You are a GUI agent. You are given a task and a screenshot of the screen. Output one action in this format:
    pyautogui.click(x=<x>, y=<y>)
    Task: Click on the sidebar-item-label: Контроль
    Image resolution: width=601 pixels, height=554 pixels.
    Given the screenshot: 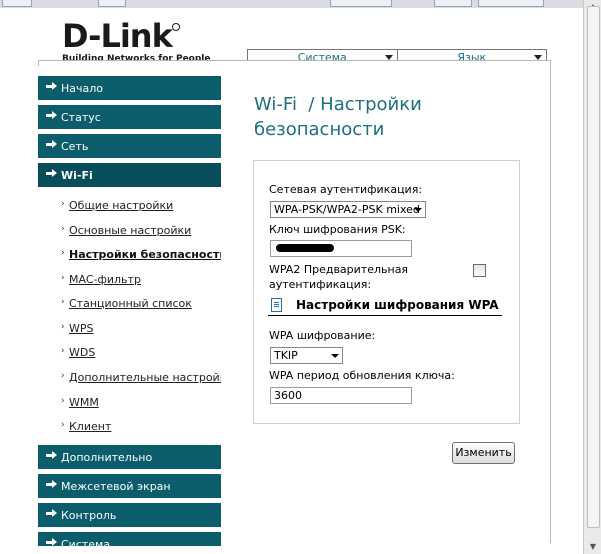 What is the action you would take?
    pyautogui.click(x=89, y=515)
    